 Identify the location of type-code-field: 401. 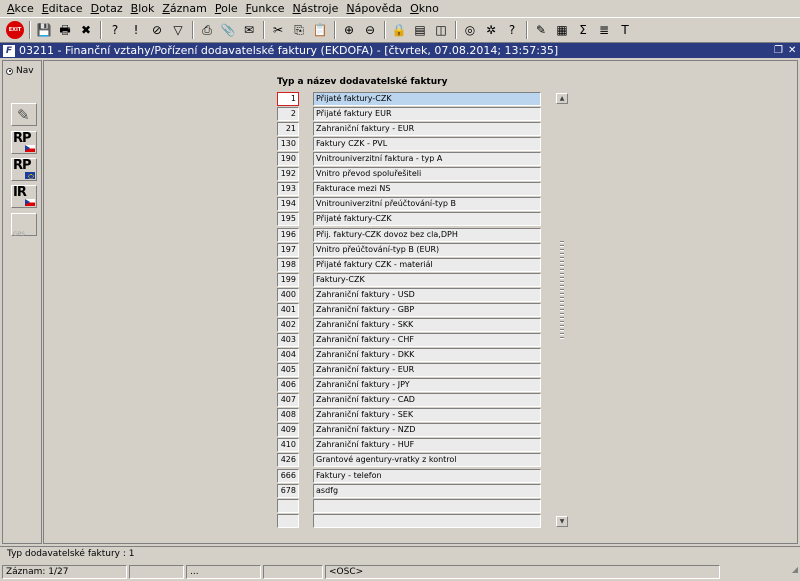
(288, 309).